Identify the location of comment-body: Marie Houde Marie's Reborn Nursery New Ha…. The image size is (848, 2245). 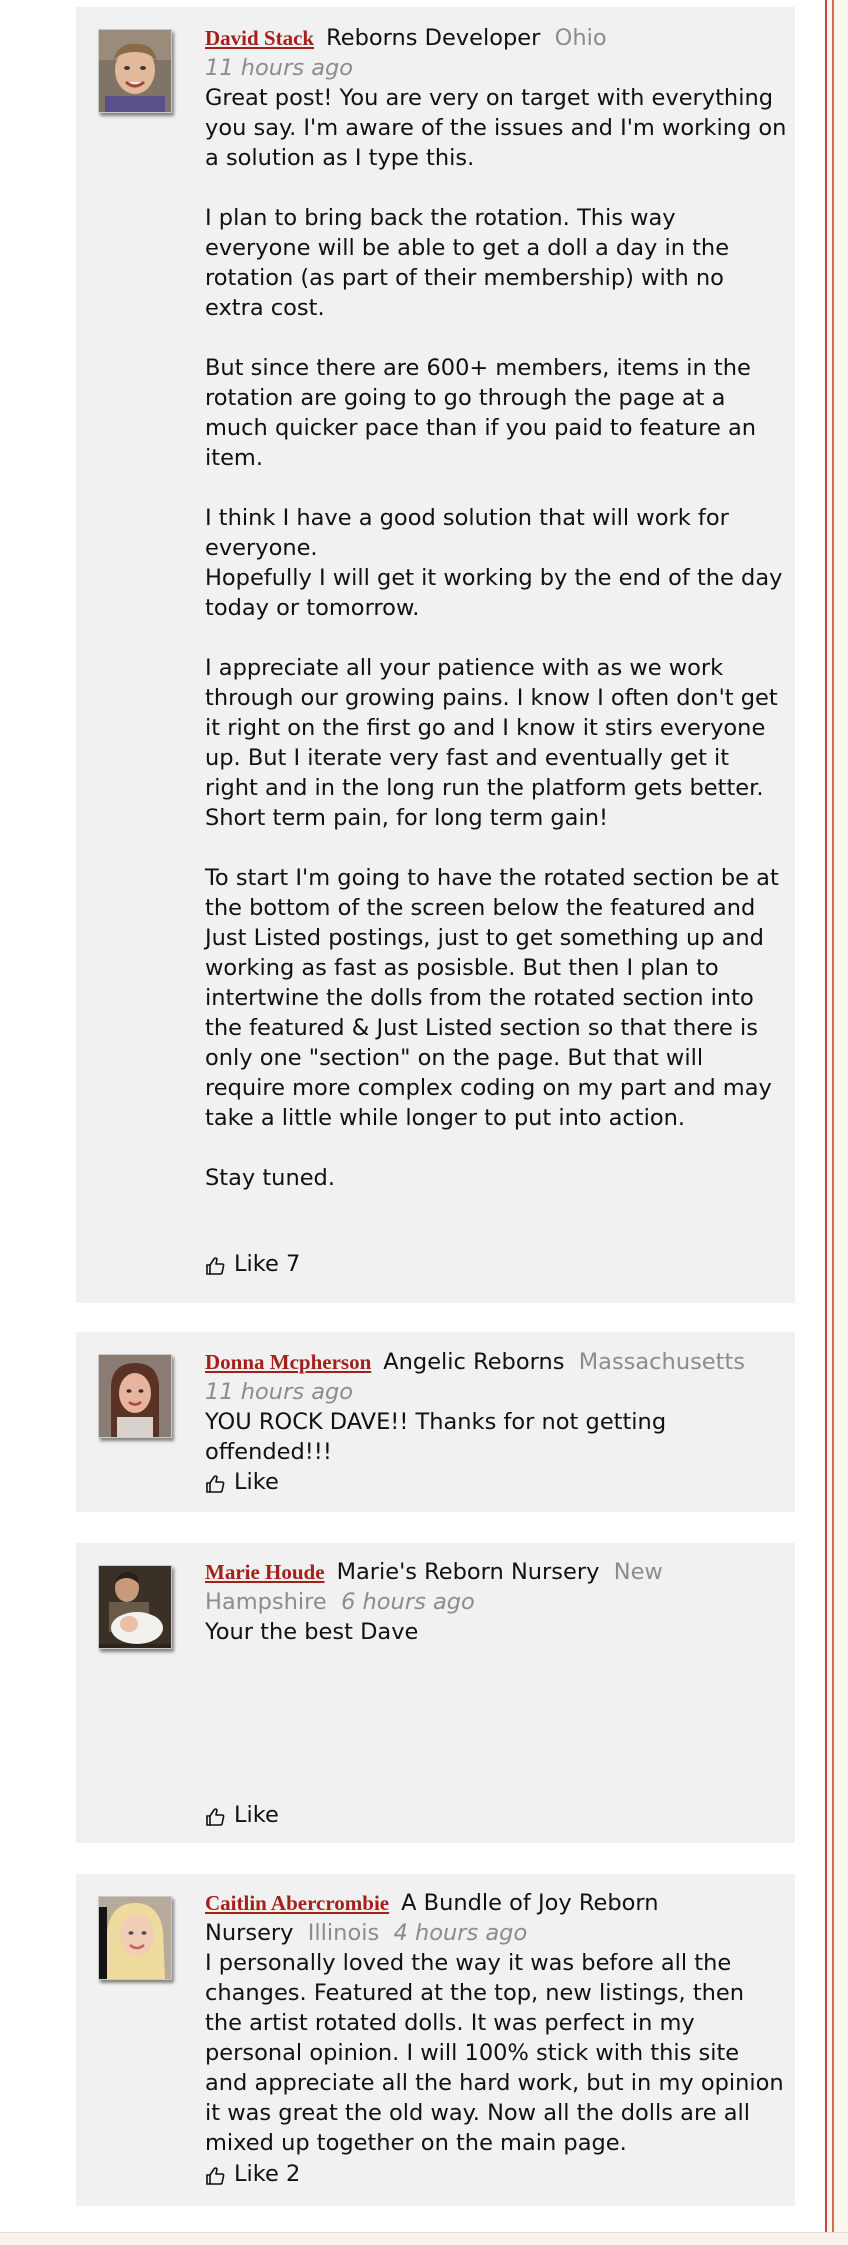
(496, 1602).